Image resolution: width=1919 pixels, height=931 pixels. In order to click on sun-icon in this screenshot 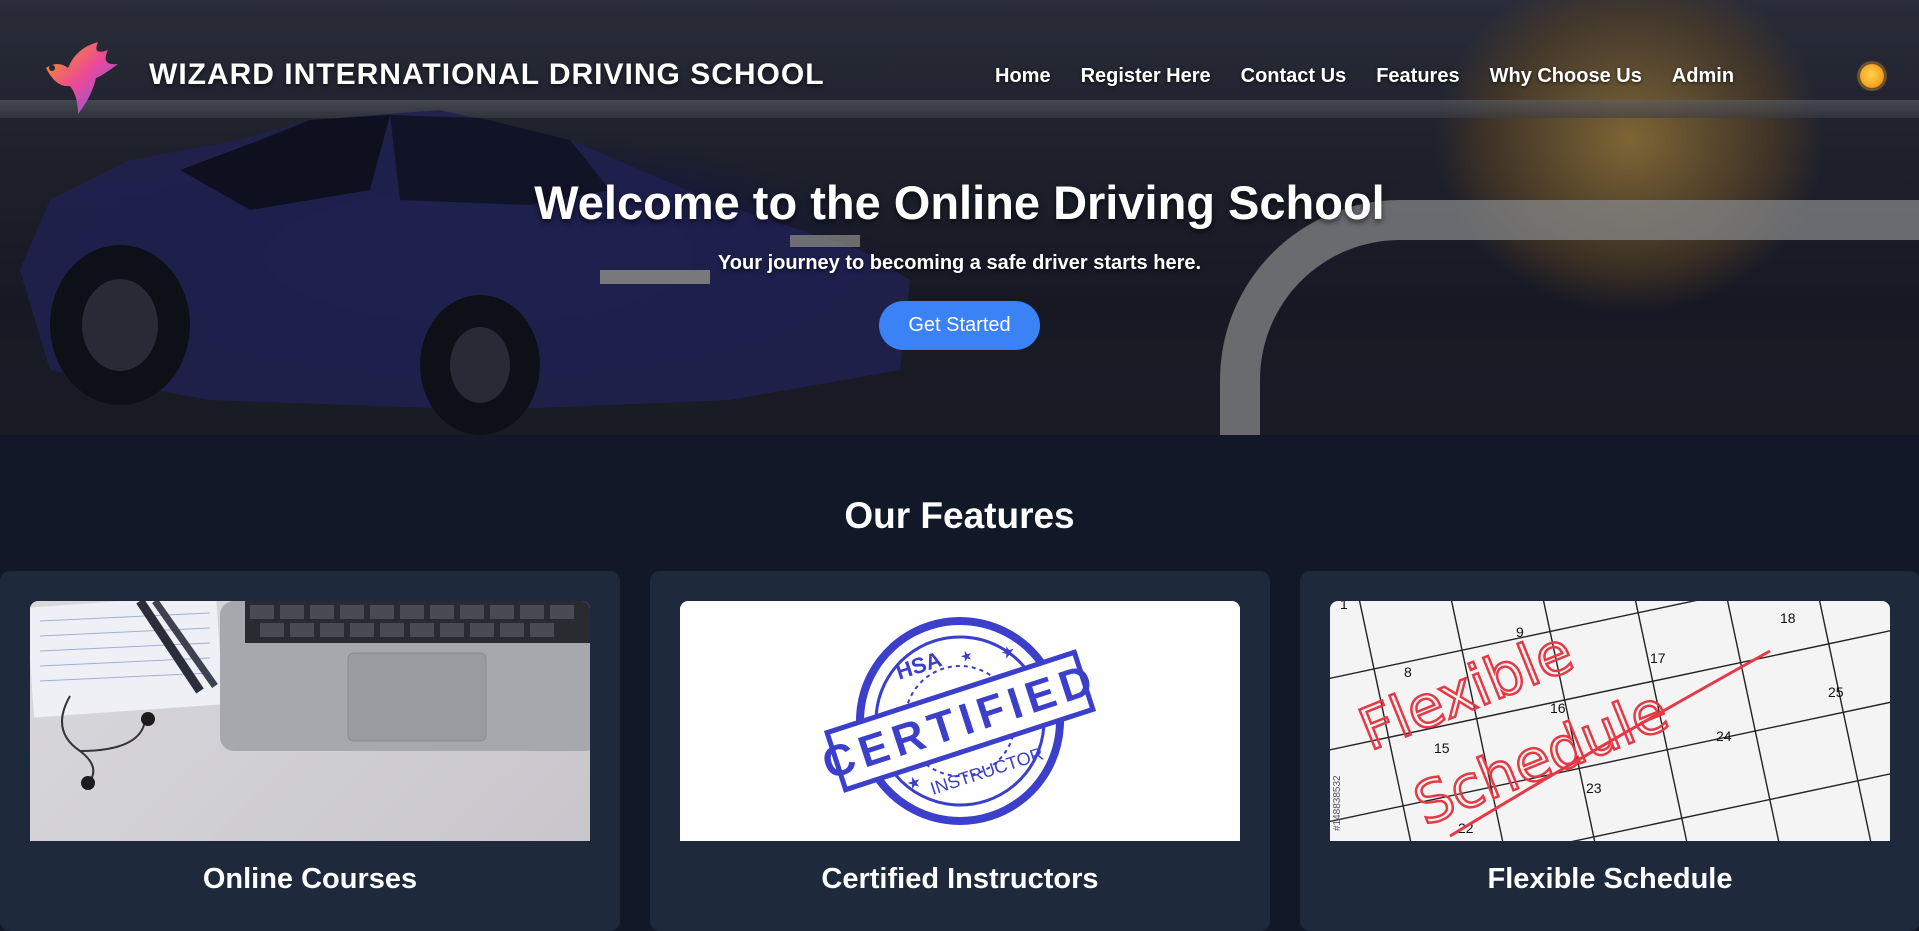, I will do `click(1872, 76)`.